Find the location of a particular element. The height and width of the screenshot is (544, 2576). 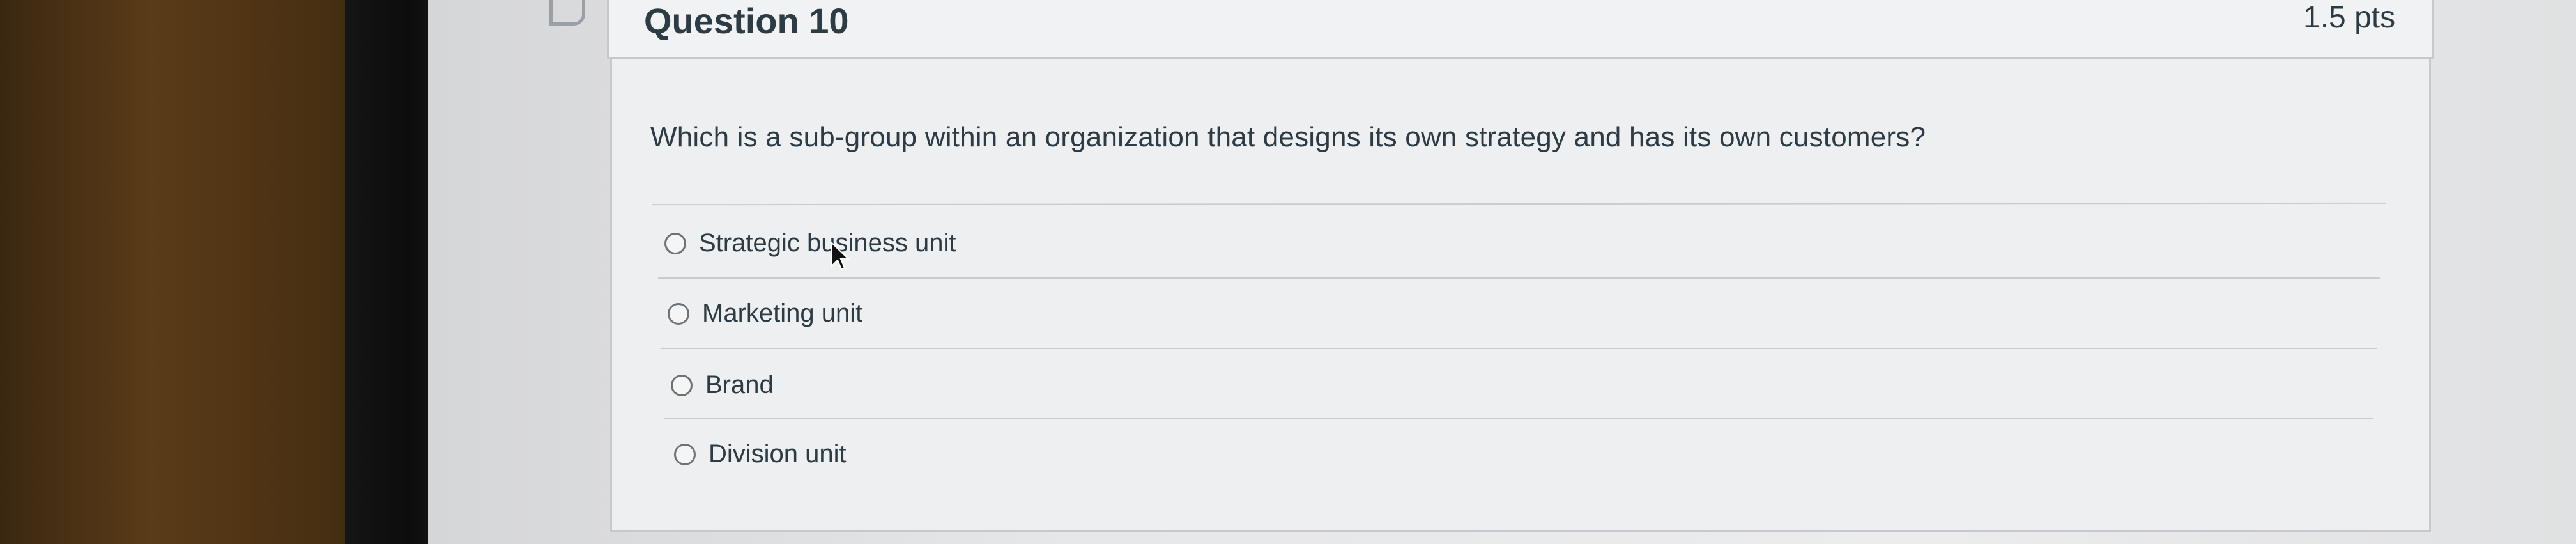

answer-label: Strategic business unit is located at coordinates (827, 243).